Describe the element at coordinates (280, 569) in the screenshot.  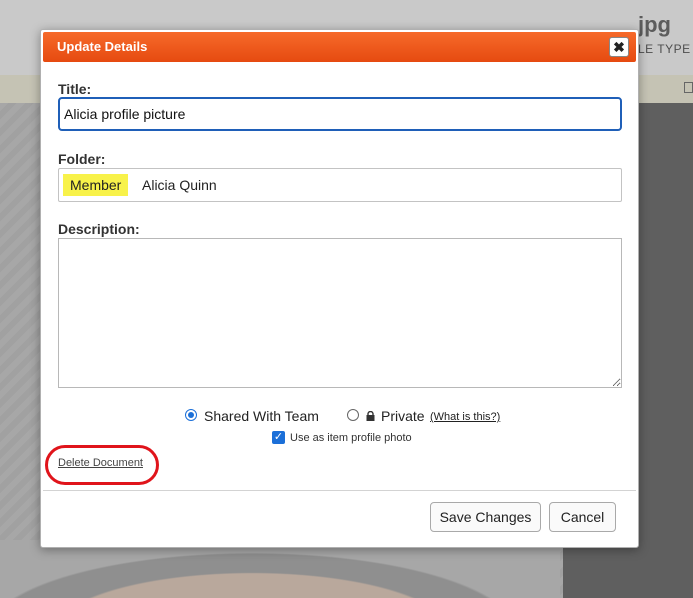
I see `background-photo` at that location.